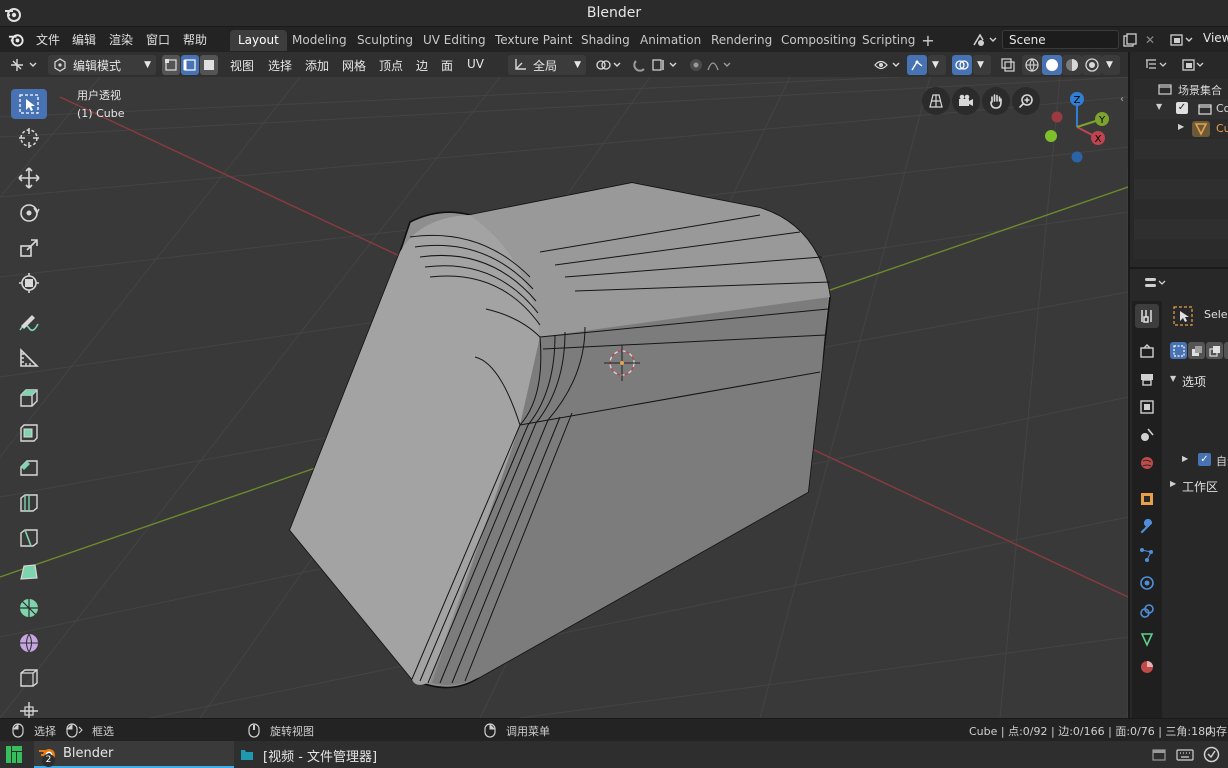 The height and width of the screenshot is (768, 1228). I want to click on scale-tool, so click(29, 248).